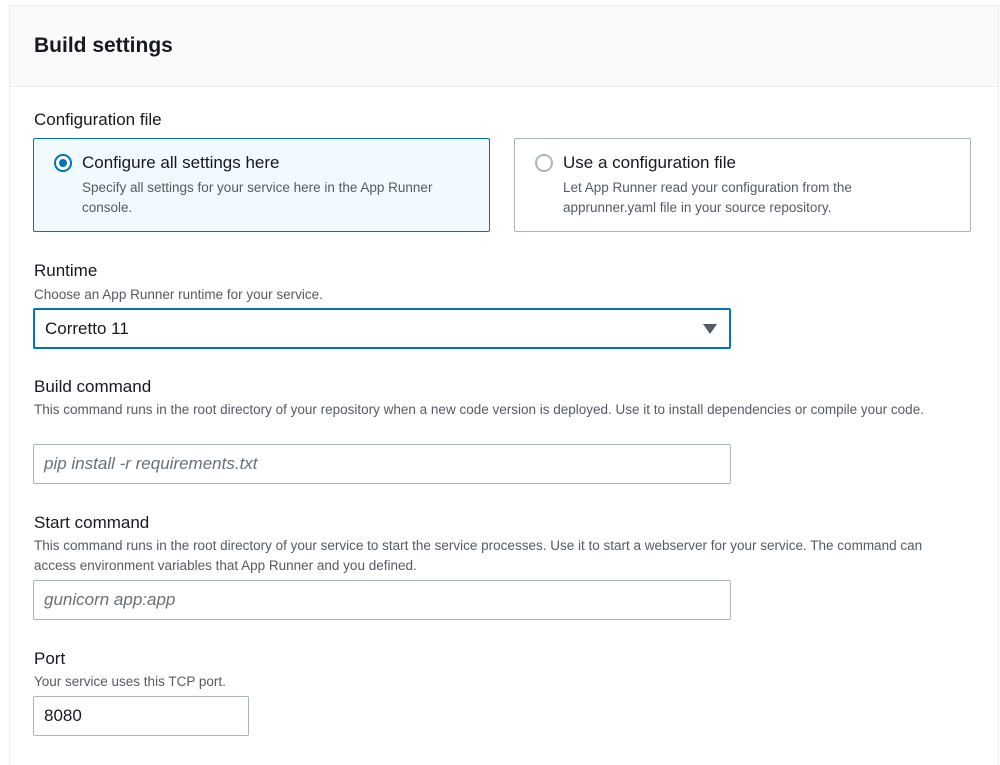  What do you see at coordinates (181, 162) in the screenshot?
I see `config-option-title: Configure all settings here` at bounding box center [181, 162].